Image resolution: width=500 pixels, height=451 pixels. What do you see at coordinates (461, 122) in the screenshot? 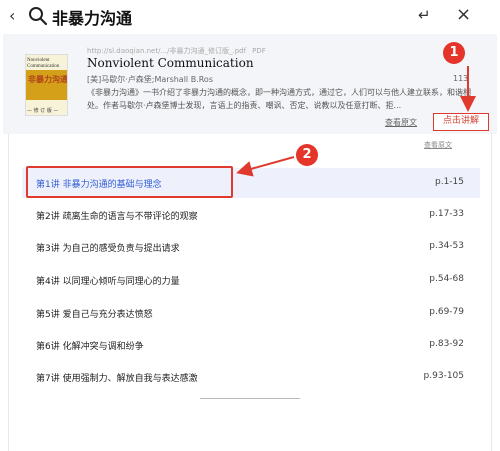
I see `explain-button: 点击讲解` at bounding box center [461, 122].